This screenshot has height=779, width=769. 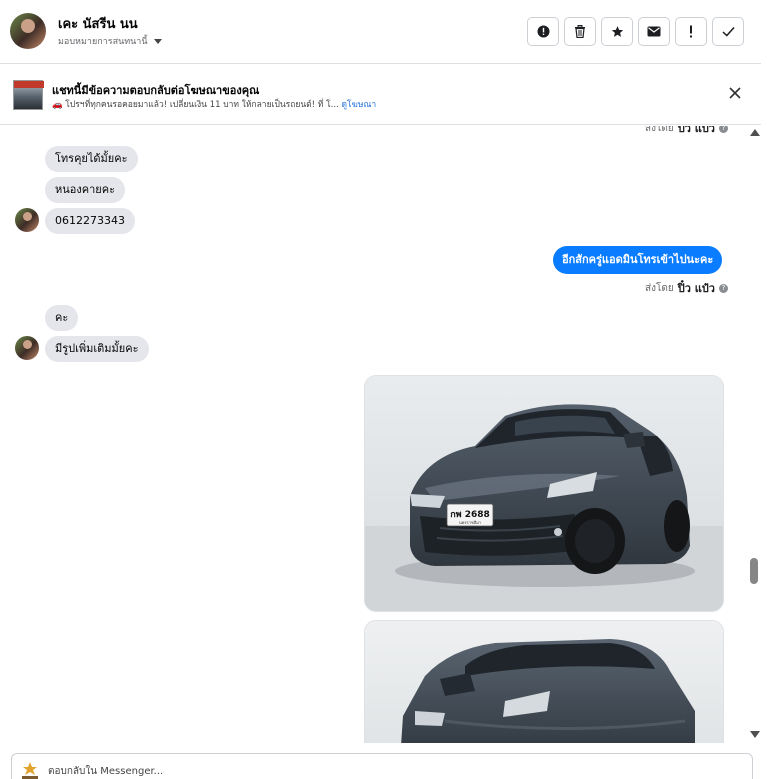 What do you see at coordinates (30, 770) in the screenshot?
I see `page-logo-icon` at bounding box center [30, 770].